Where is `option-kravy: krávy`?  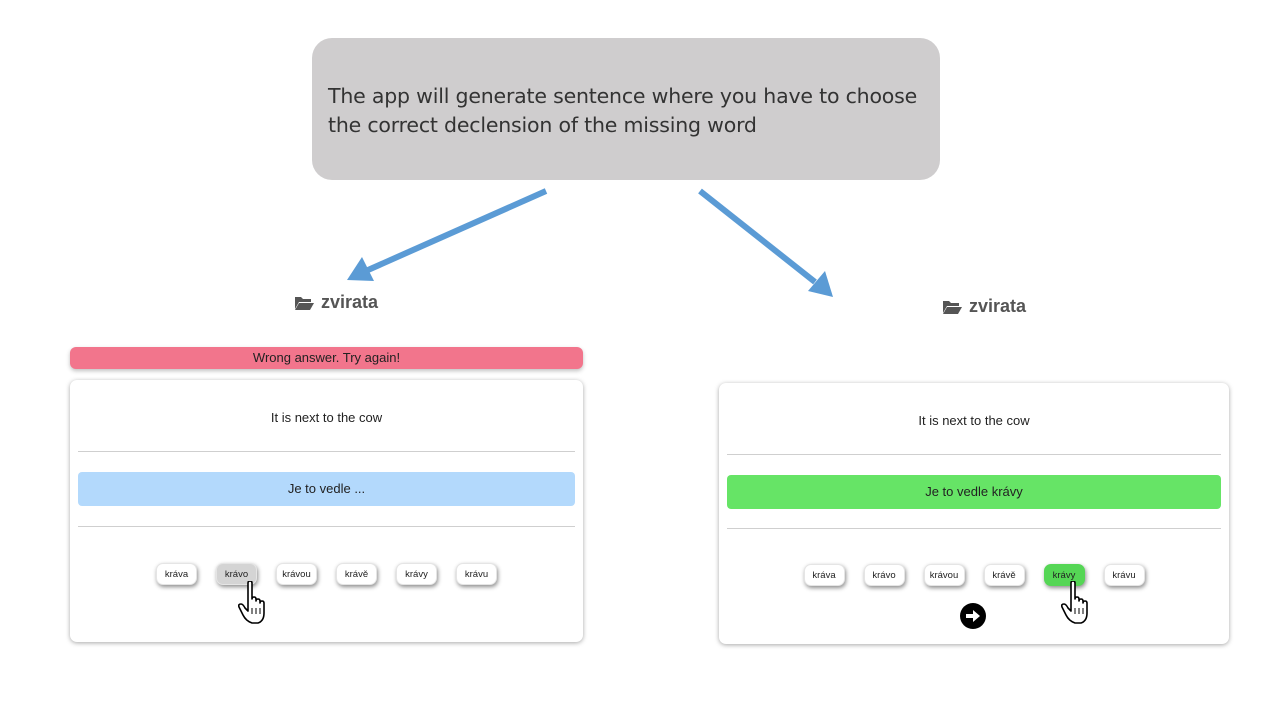 option-kravy: krávy is located at coordinates (416, 574).